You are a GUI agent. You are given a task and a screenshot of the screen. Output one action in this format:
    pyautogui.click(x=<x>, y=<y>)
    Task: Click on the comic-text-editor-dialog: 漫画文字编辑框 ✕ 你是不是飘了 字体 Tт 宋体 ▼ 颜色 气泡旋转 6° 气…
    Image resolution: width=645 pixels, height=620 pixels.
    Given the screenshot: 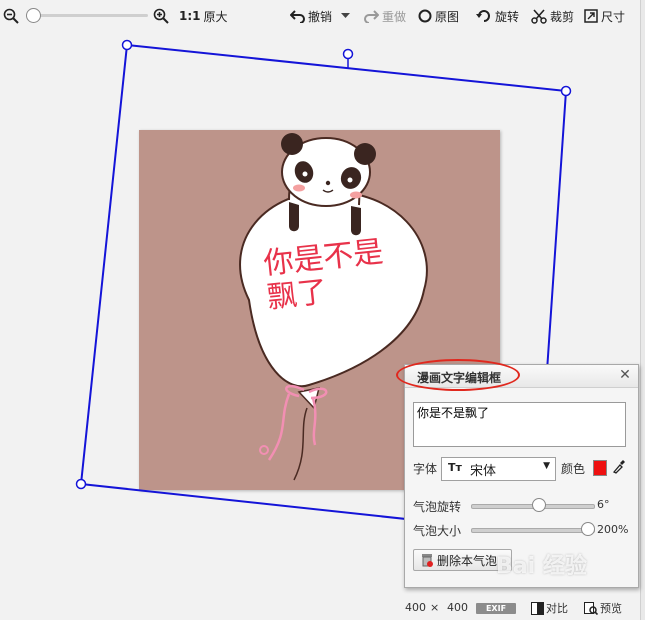 What is the action you would take?
    pyautogui.click(x=521, y=476)
    